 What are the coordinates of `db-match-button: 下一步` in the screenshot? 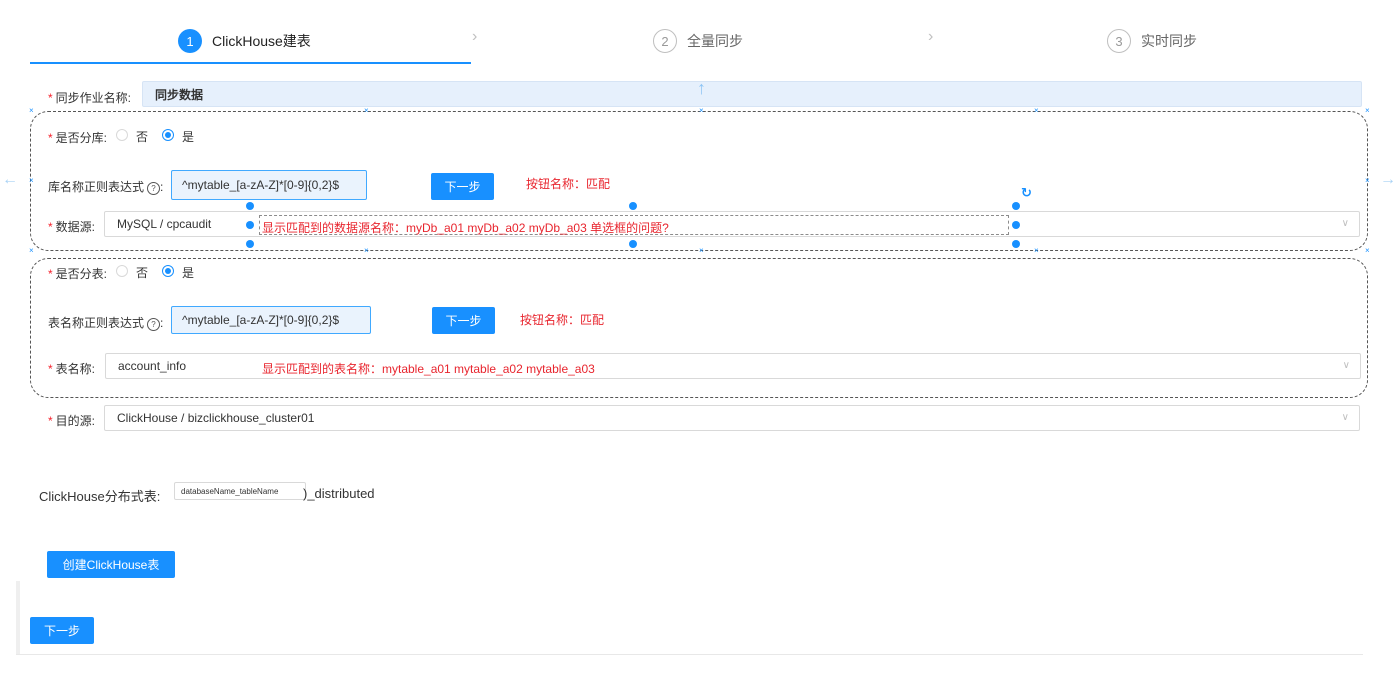 It's located at (462, 186).